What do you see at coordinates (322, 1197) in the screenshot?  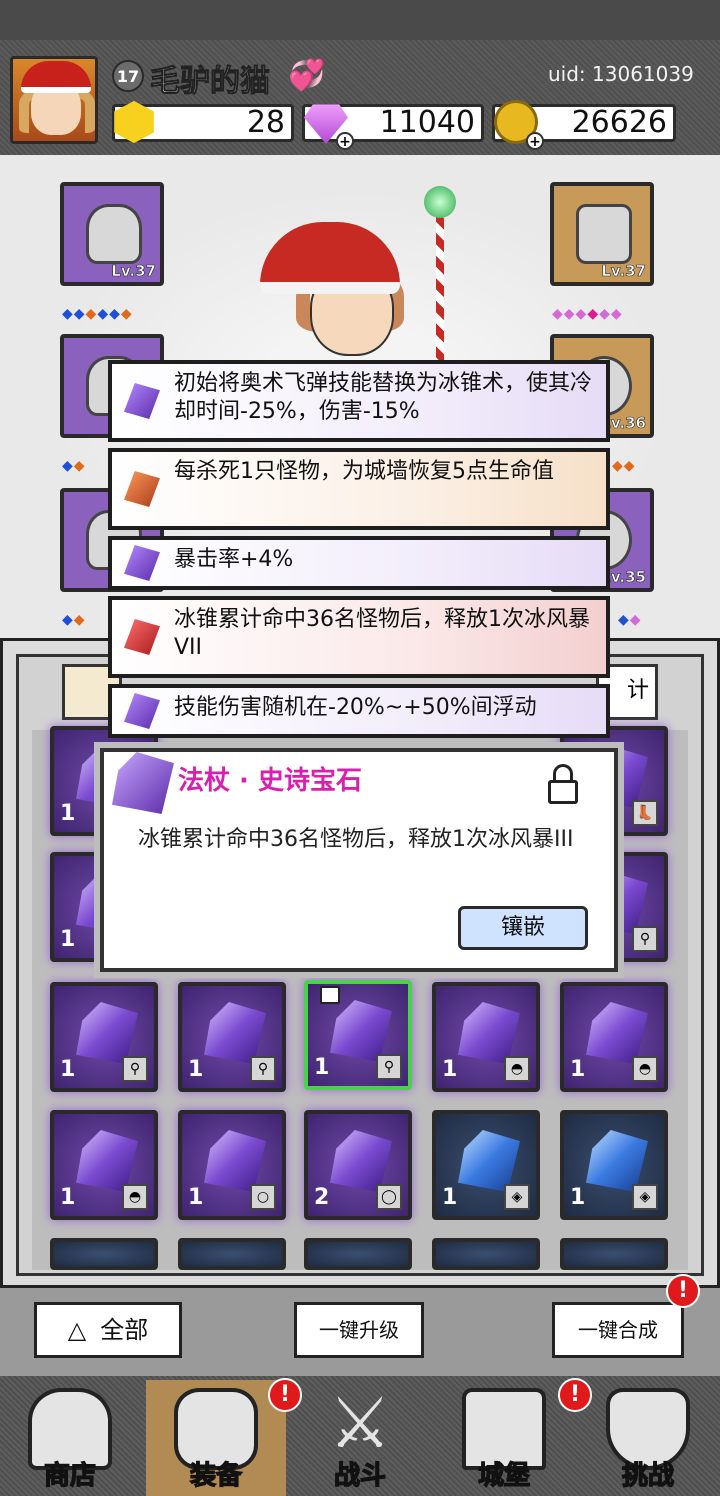 I see `item-count: 2` at bounding box center [322, 1197].